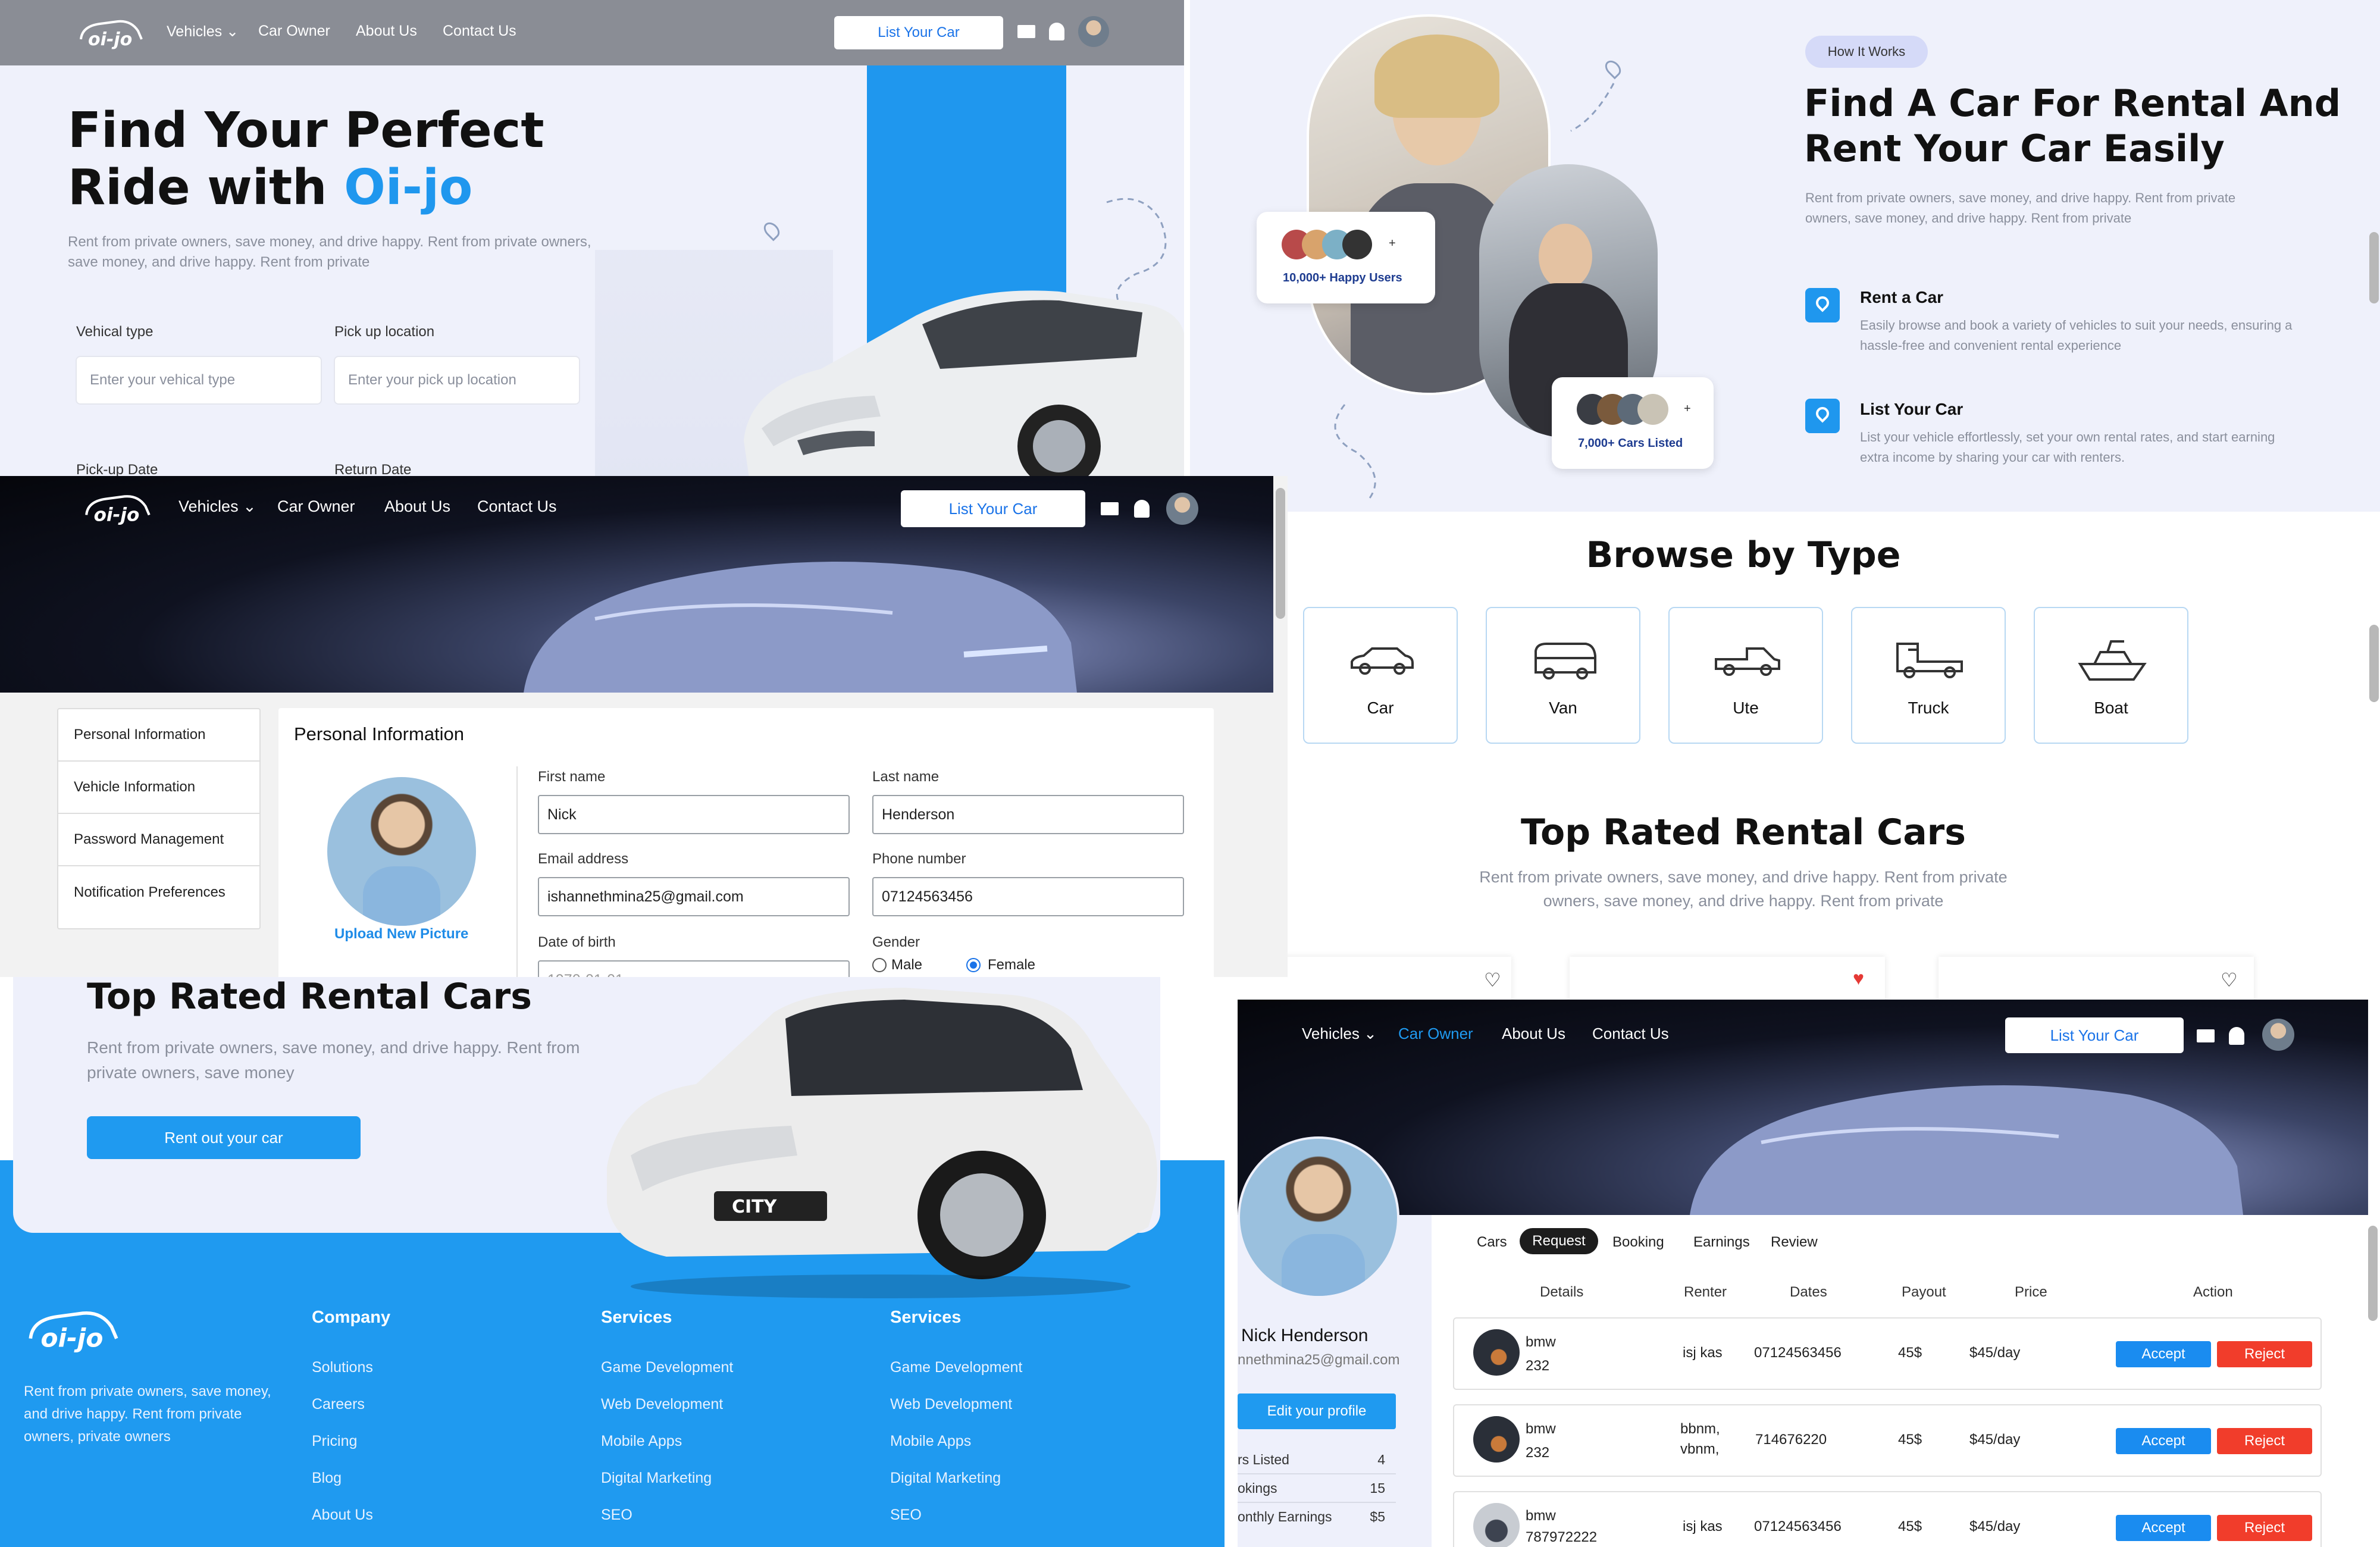  I want to click on type-card-truck: Truck, so click(1928, 675).